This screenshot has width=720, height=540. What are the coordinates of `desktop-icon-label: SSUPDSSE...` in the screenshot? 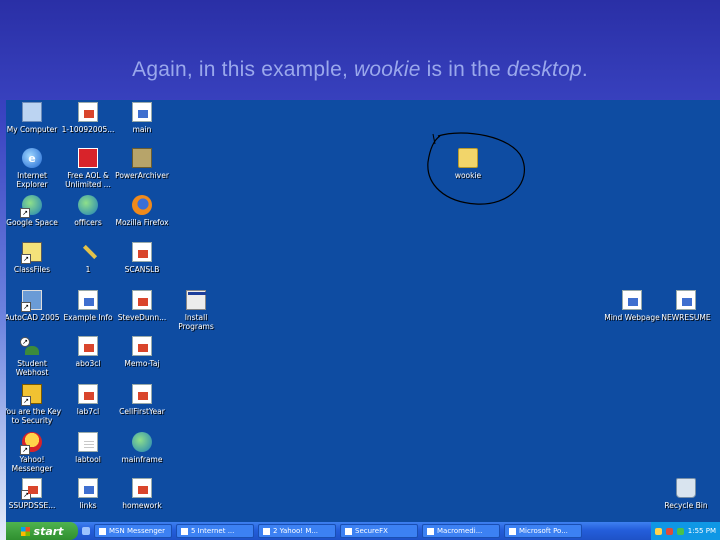 It's located at (32, 505).